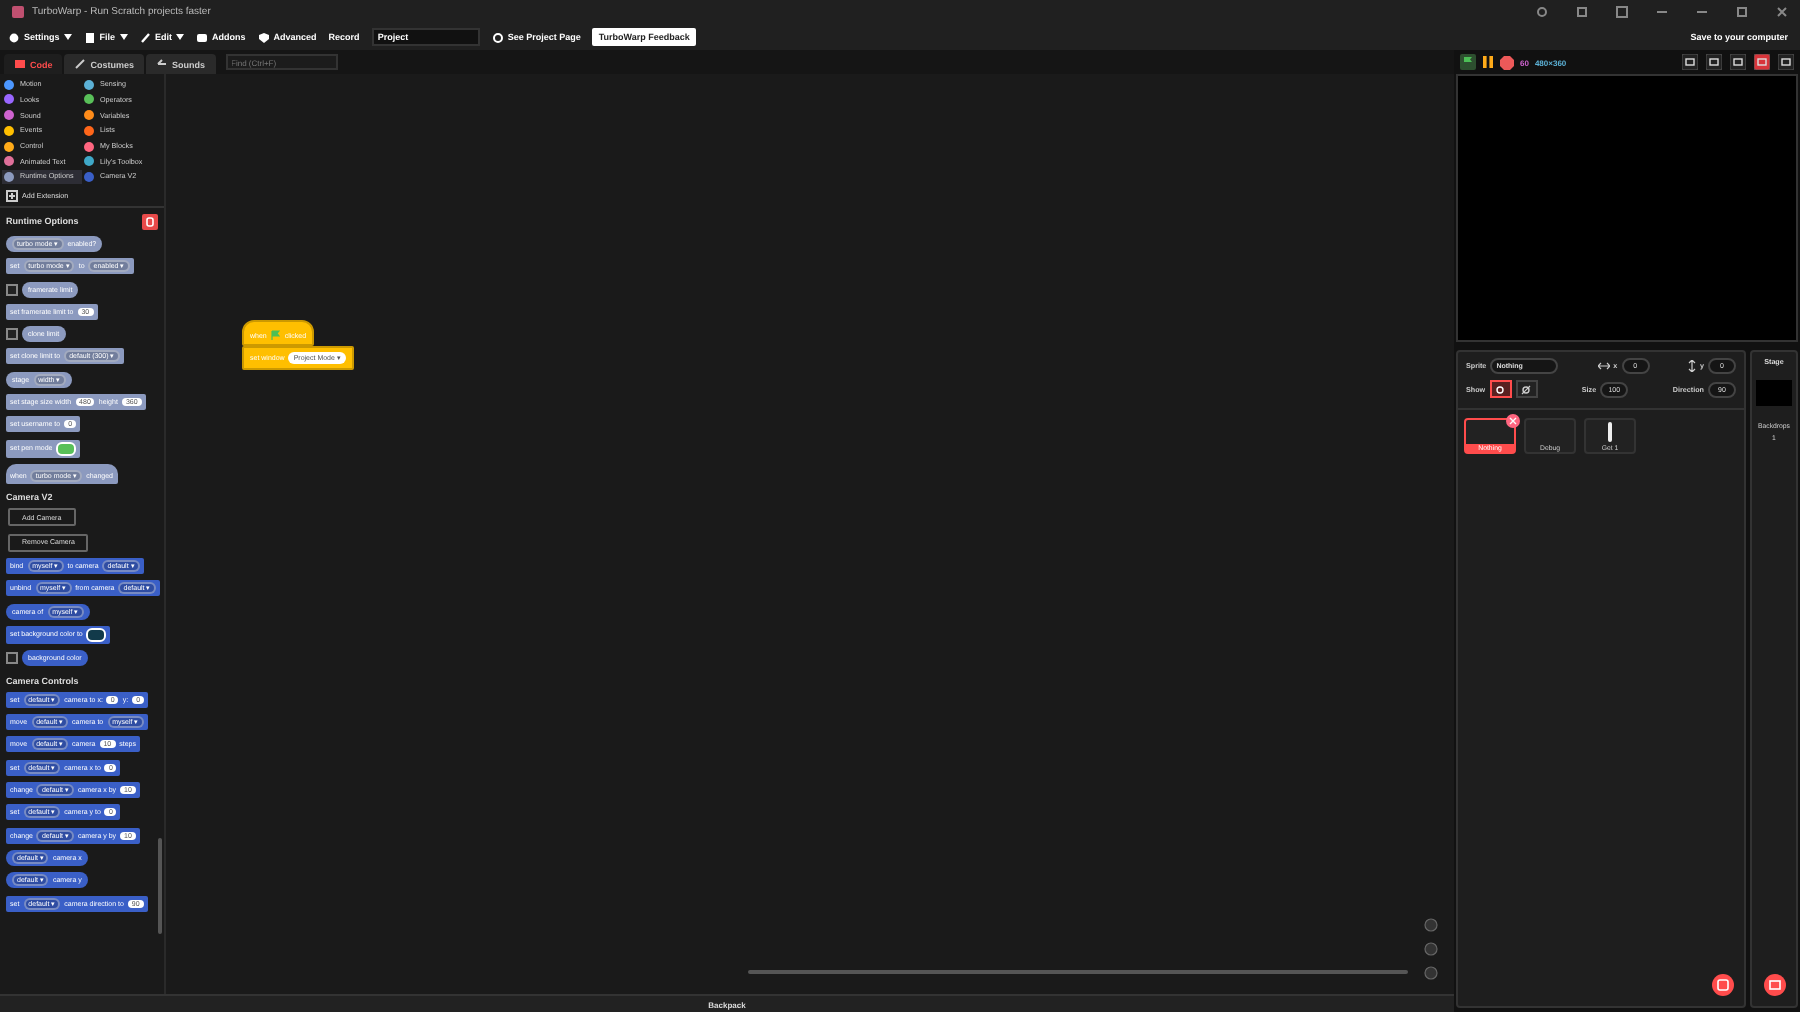 The height and width of the screenshot is (1012, 1800). Describe the element at coordinates (1488, 62) in the screenshot. I see `pause-icon` at that location.